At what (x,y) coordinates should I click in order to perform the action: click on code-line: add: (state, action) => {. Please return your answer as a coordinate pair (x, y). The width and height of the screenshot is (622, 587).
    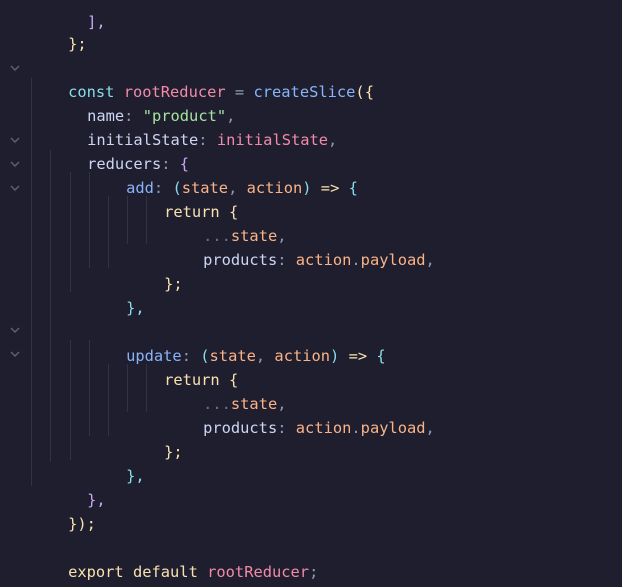
    Looking at the image, I should click on (223, 174).